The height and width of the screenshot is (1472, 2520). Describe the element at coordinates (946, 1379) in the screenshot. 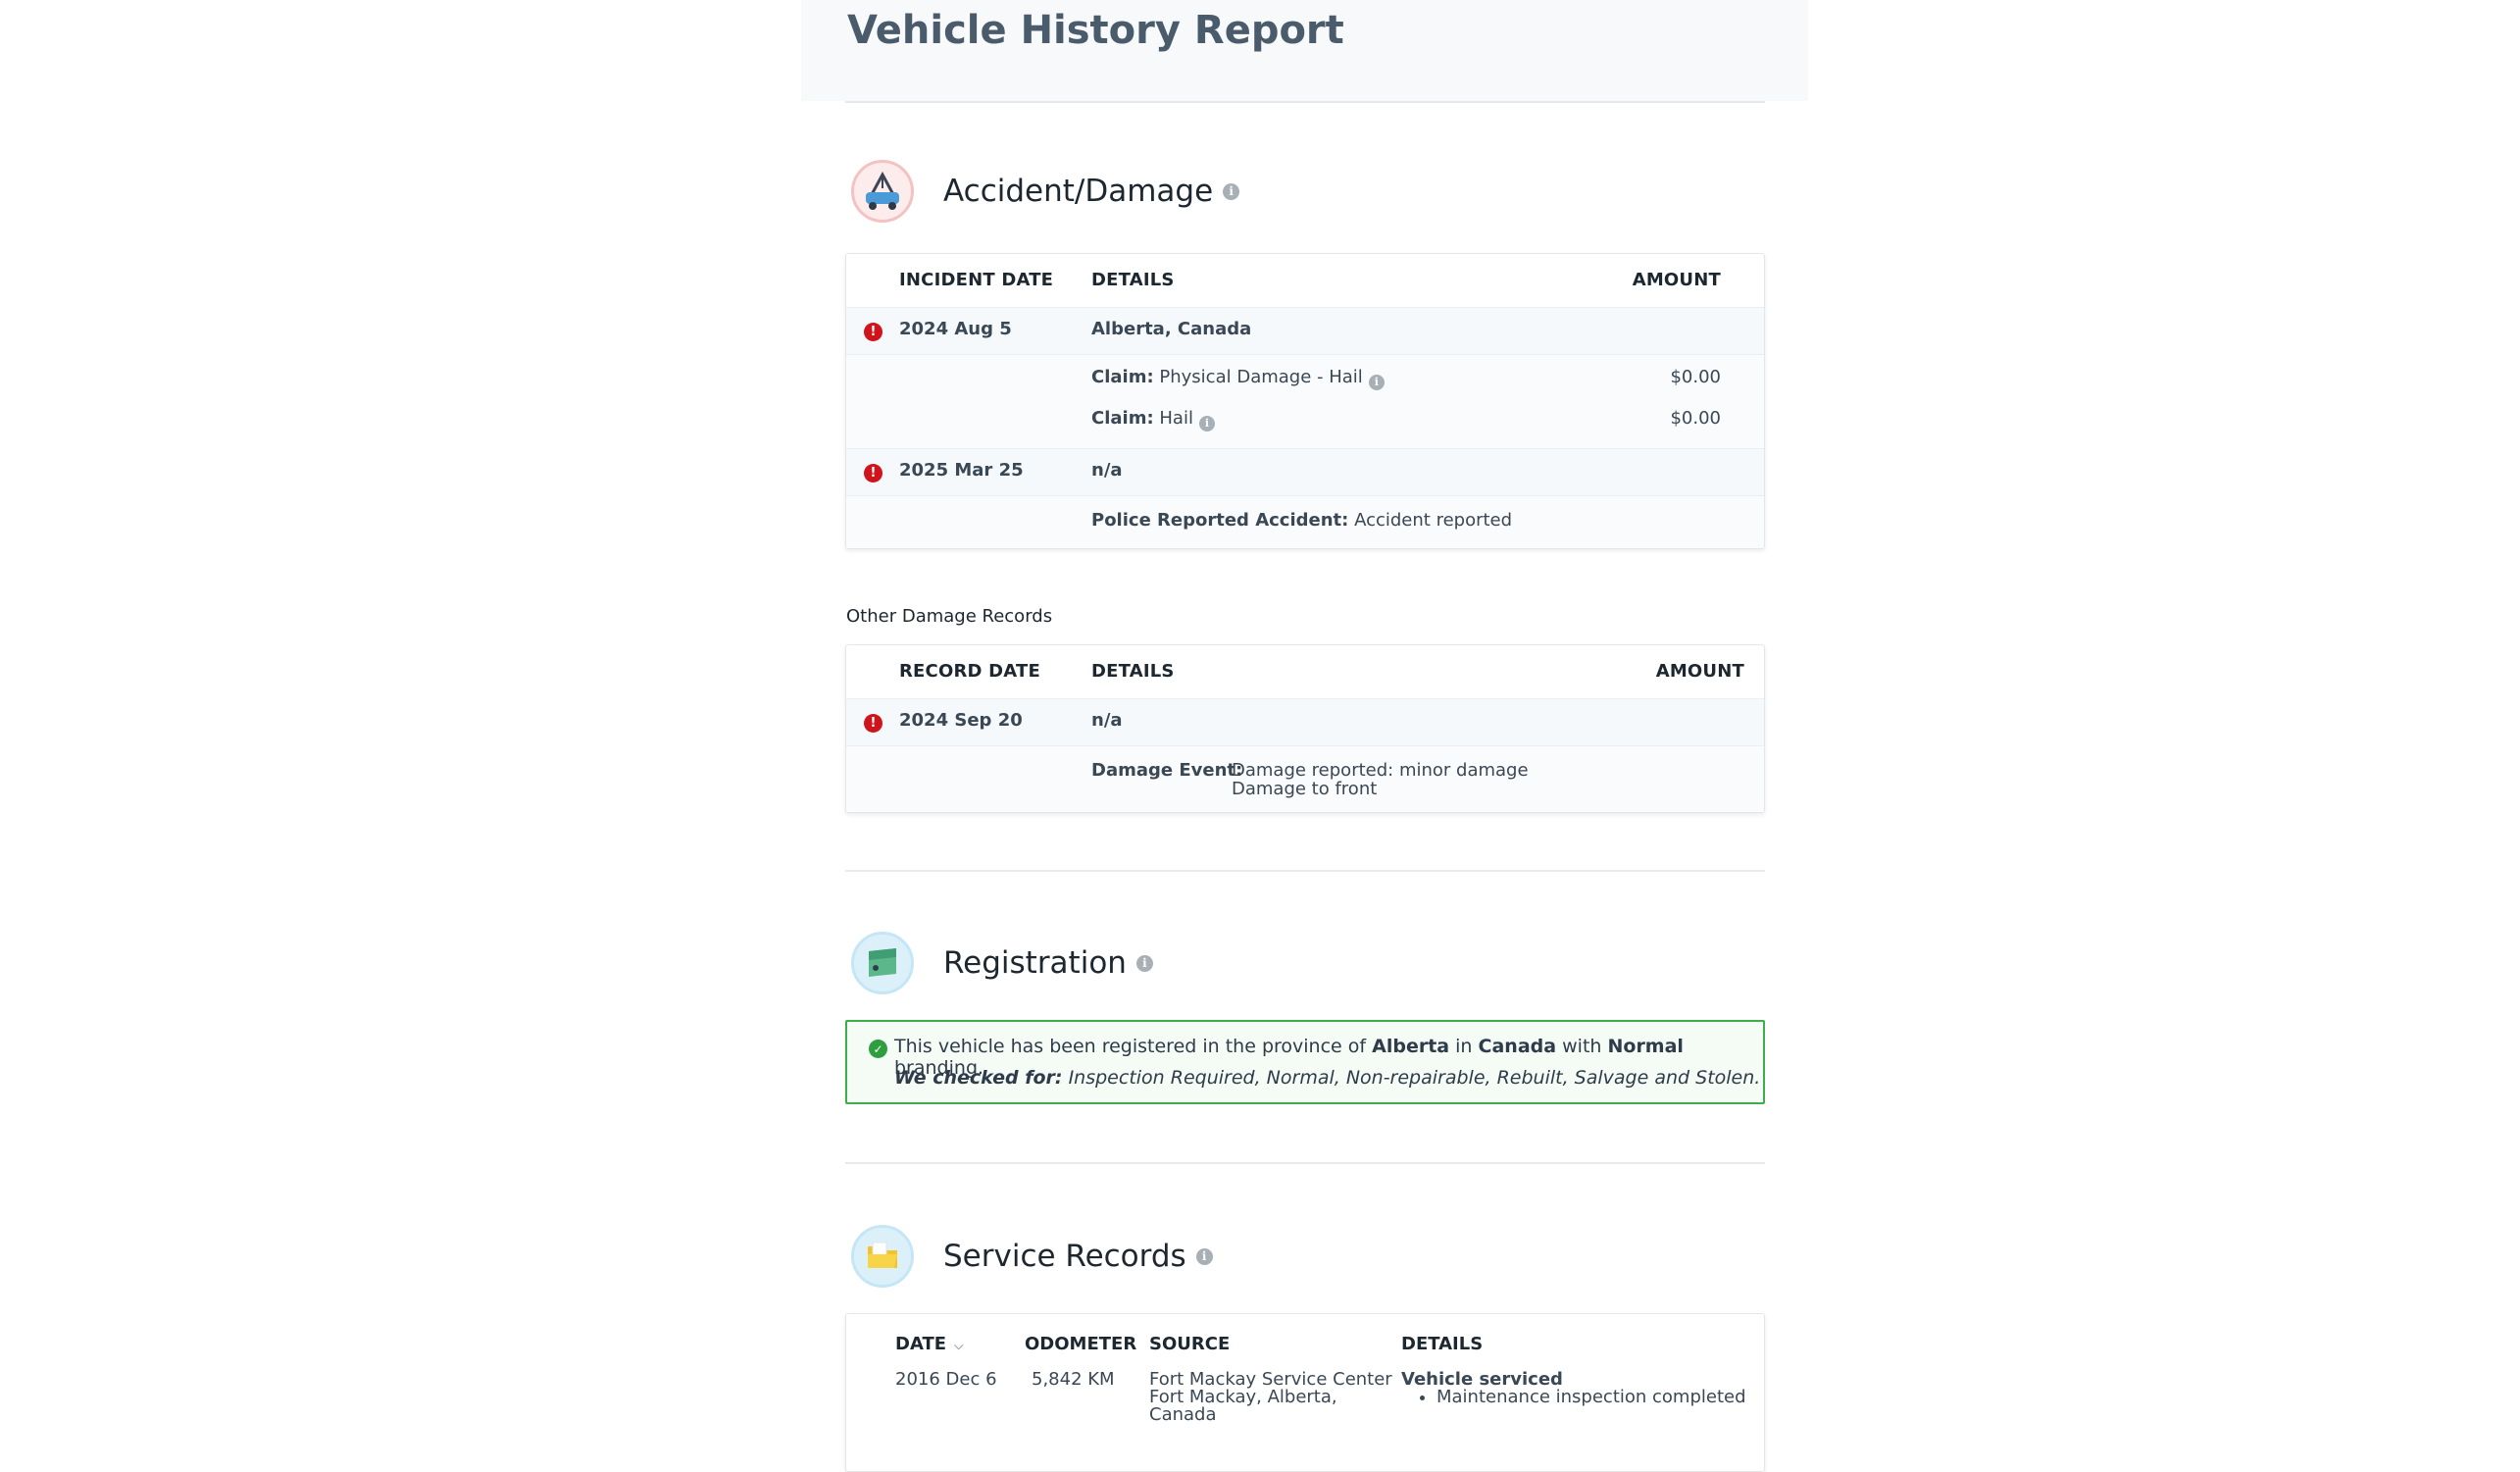

I see `service-date: 2016 Dec 6` at that location.